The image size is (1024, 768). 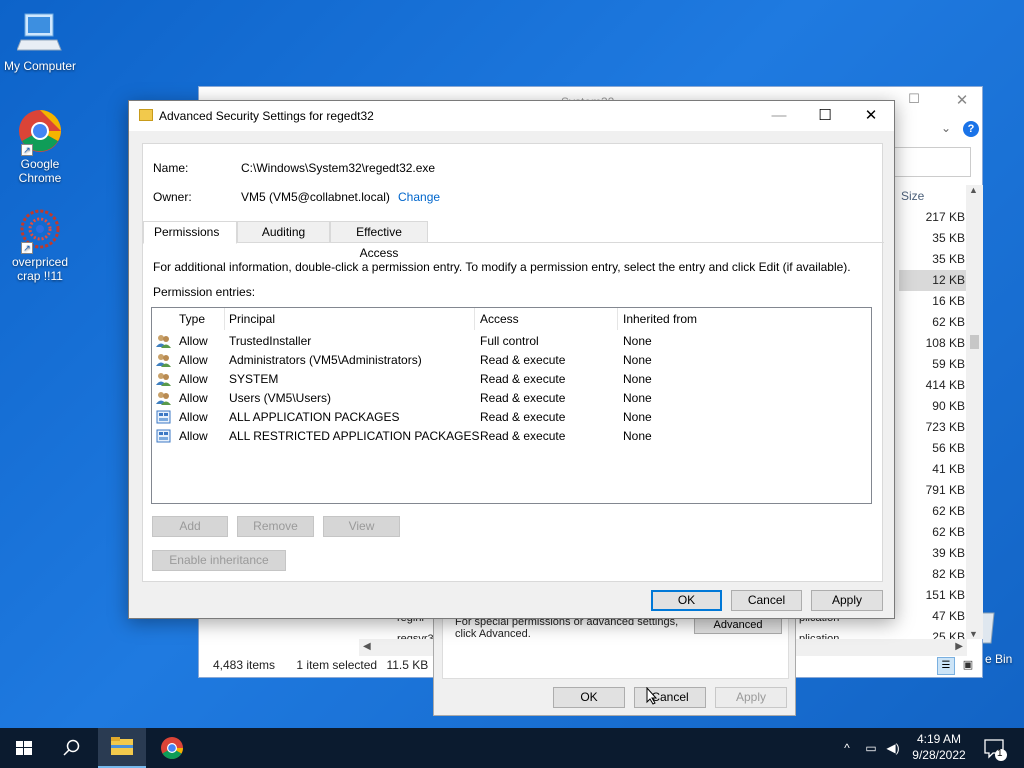 I want to click on add-button: Add, so click(x=190, y=526).